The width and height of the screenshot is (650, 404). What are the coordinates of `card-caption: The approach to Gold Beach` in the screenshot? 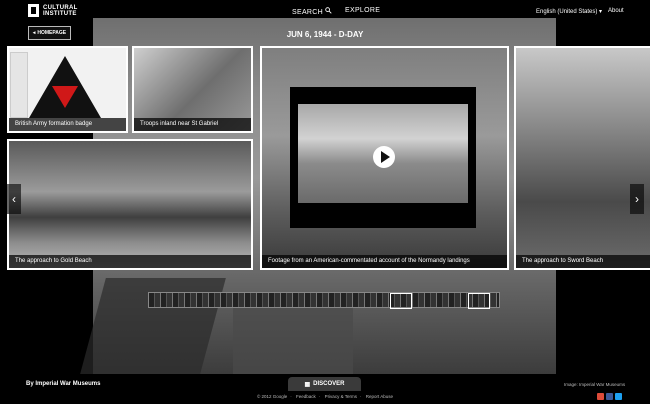 It's located at (130, 261).